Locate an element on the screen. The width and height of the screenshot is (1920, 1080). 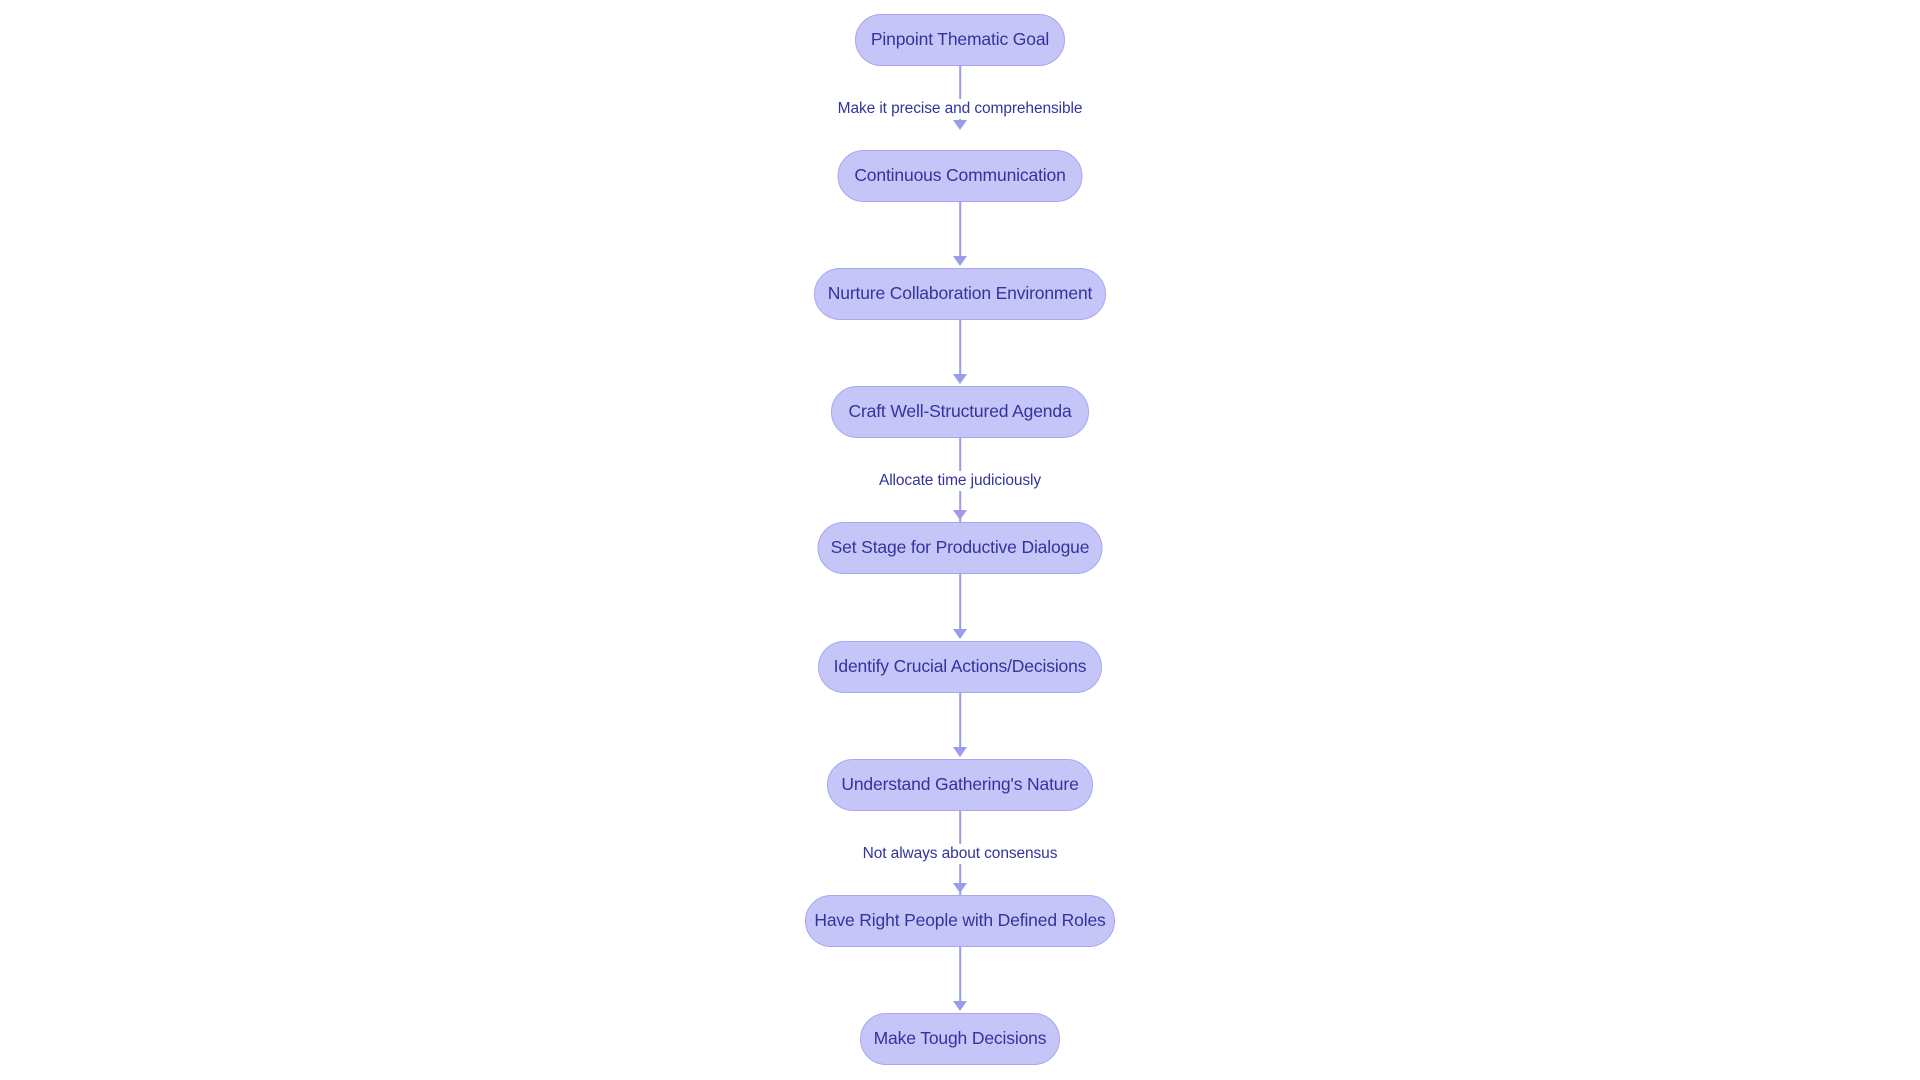
edge-arrowhead-n1-n2 is located at coordinates (960, 125).